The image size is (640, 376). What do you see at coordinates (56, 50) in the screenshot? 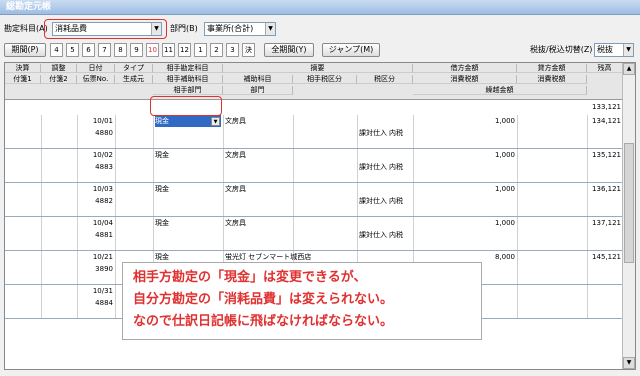
I see `month-tab: 4` at bounding box center [56, 50].